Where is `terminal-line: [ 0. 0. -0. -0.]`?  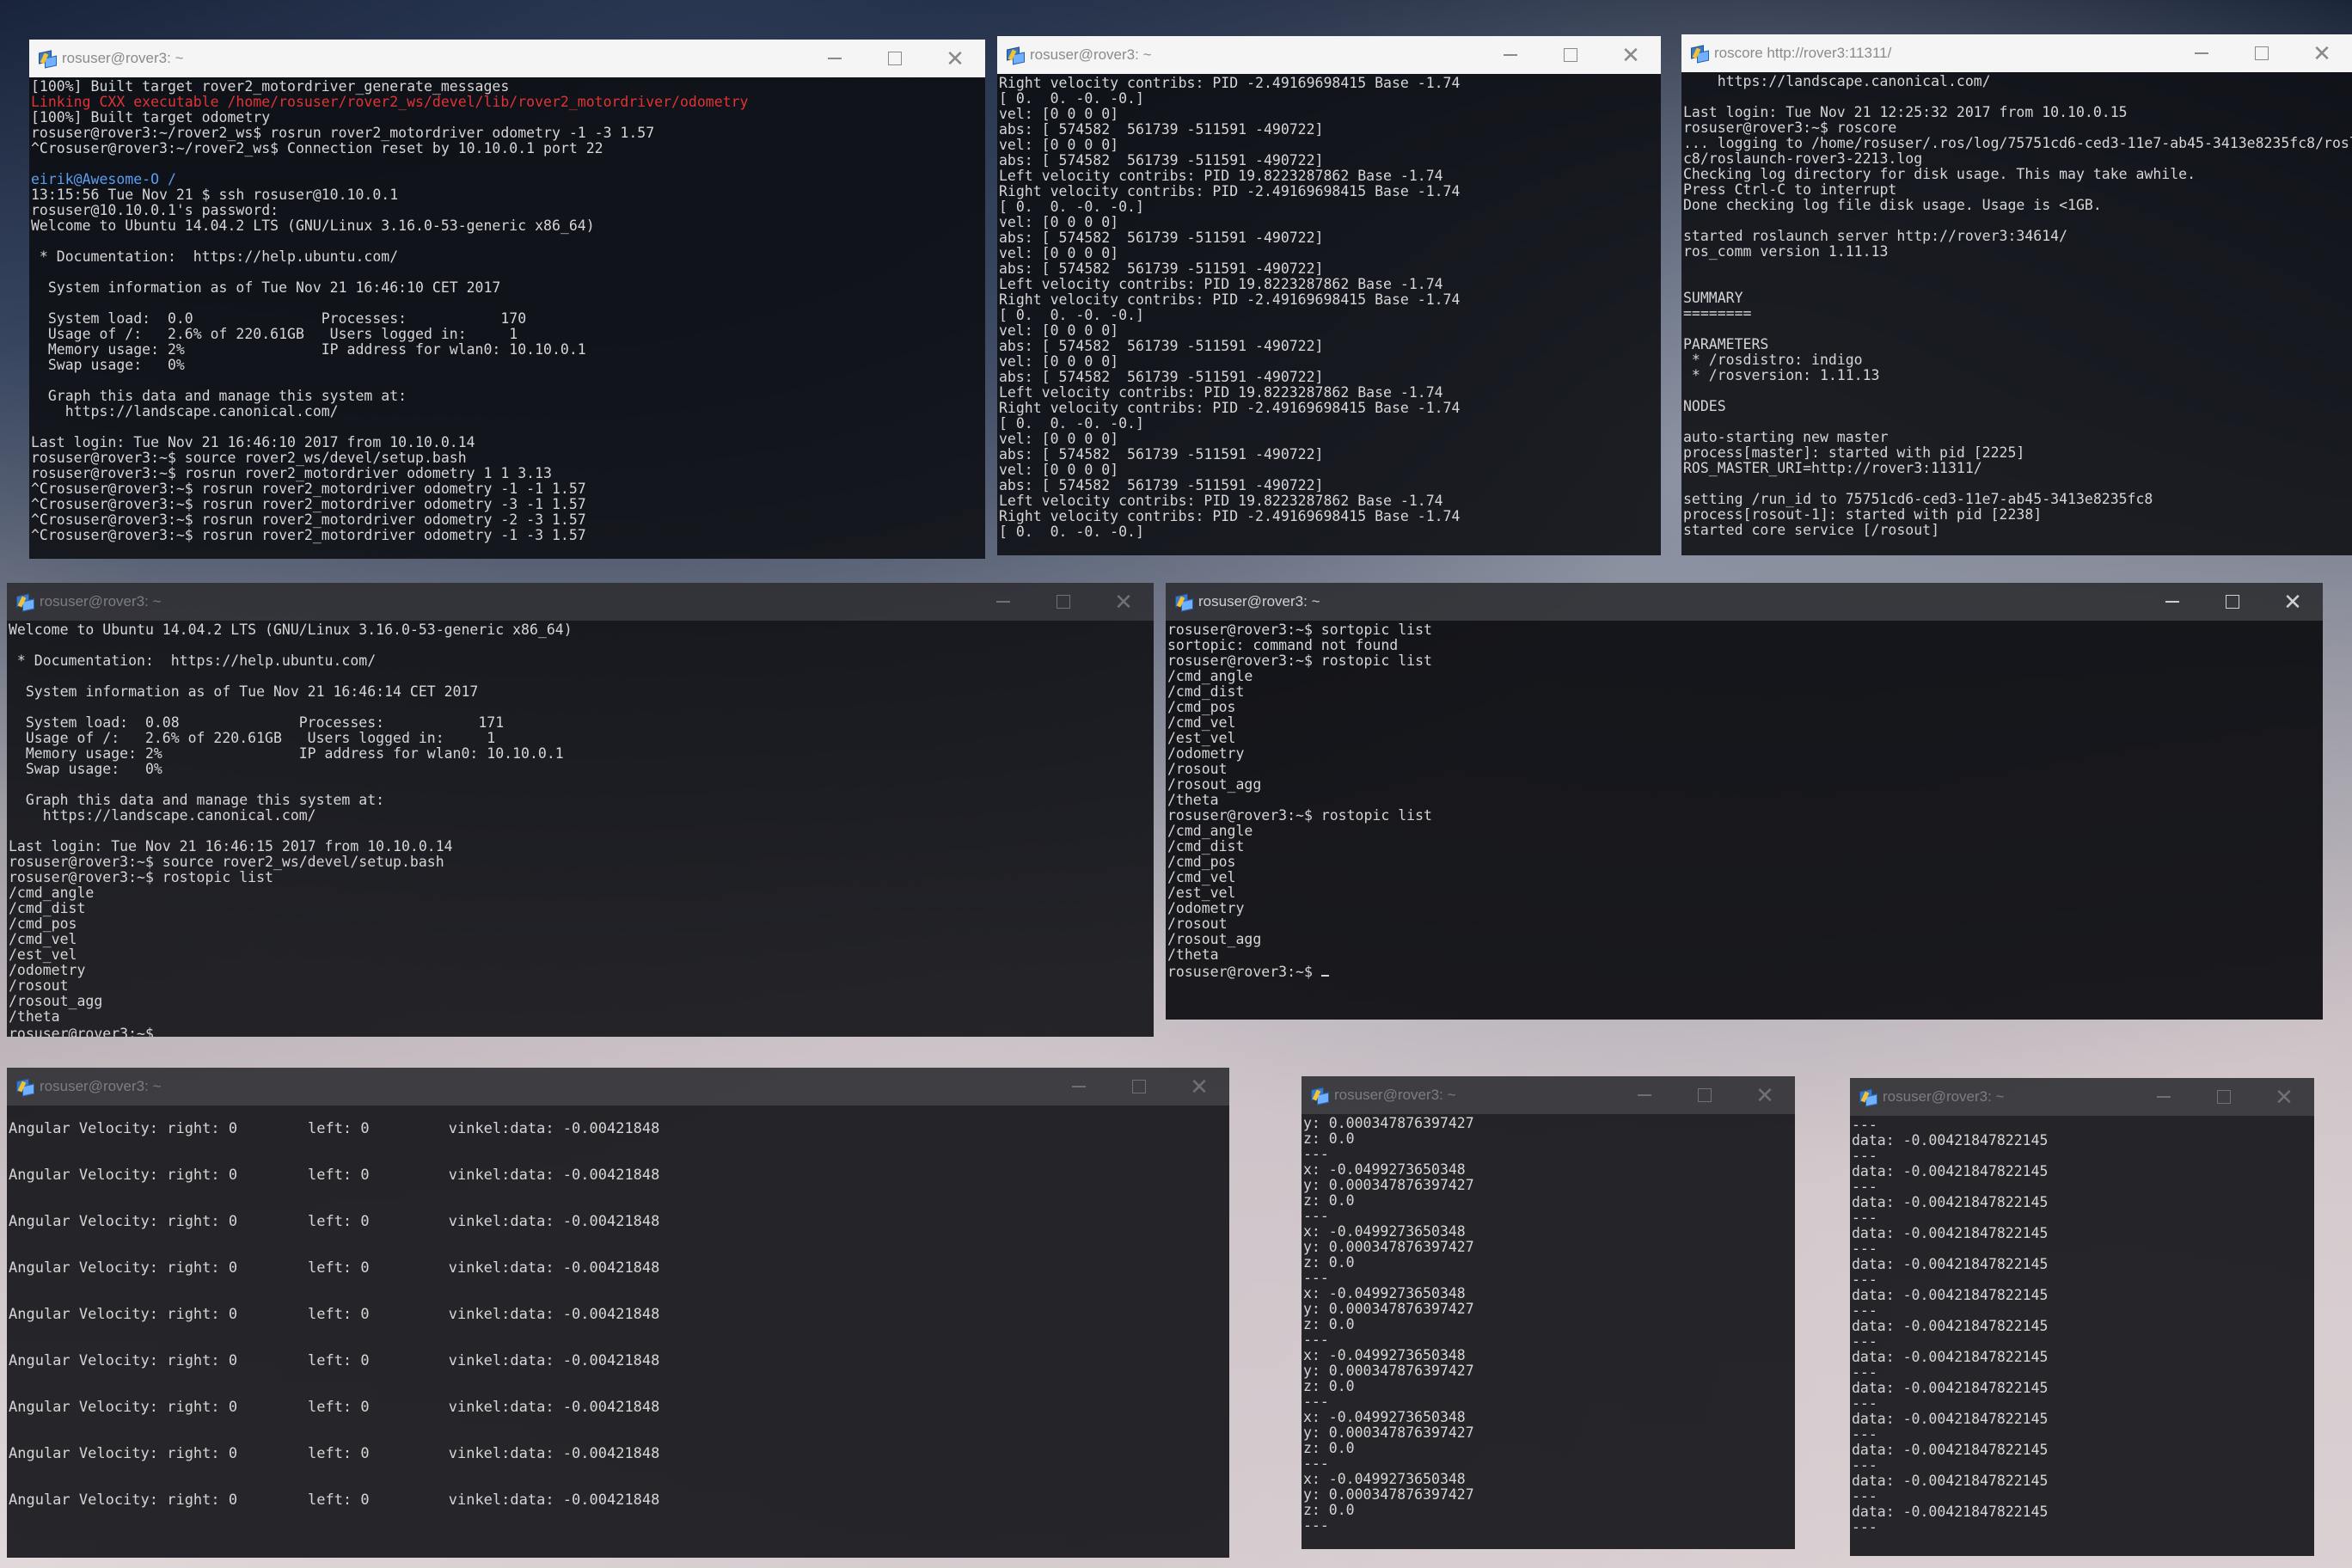 terminal-line: [ 0. 0. -0. -0.] is located at coordinates (1071, 532).